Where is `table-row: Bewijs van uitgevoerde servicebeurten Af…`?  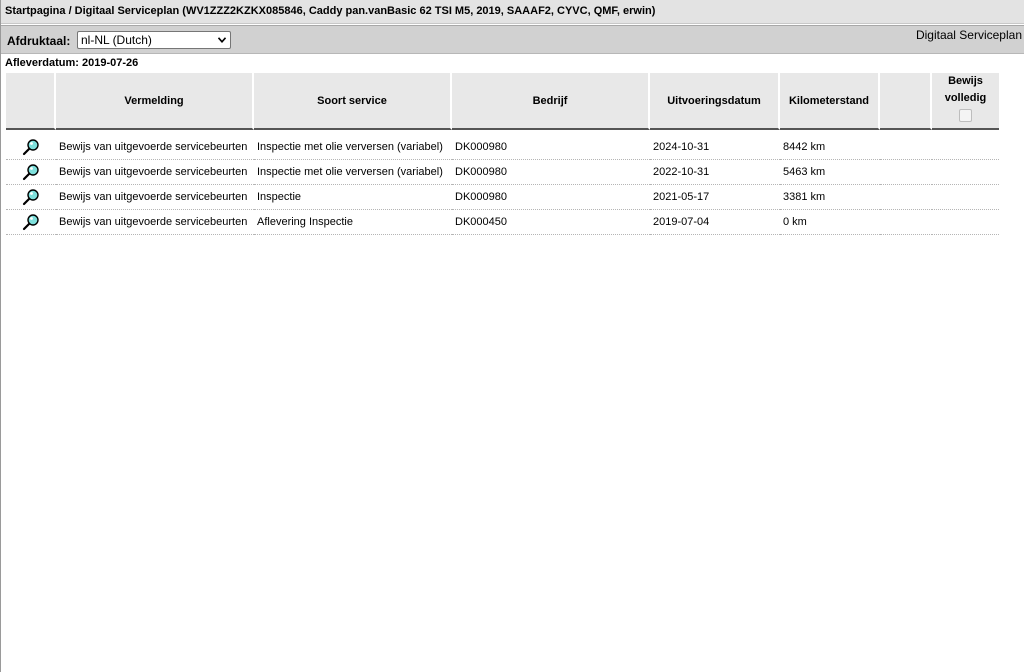 table-row: Bewijs van uitgevoerde servicebeurten Af… is located at coordinates (502, 222).